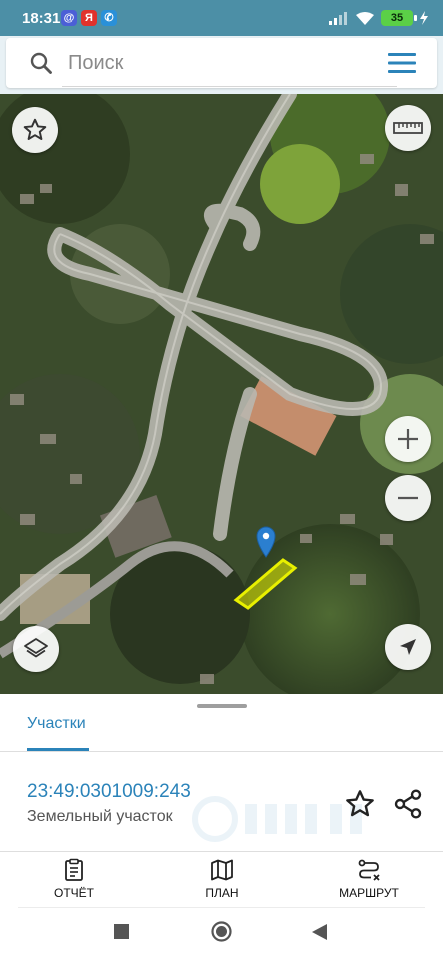 The image size is (443, 960). I want to click on actions-divider, so click(221, 851).